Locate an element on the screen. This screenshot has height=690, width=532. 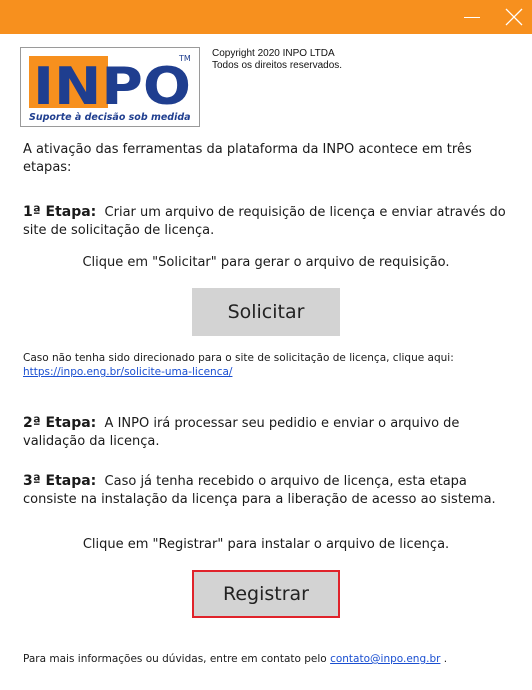
logo-wordmark: INPO is located at coordinates (112, 87).